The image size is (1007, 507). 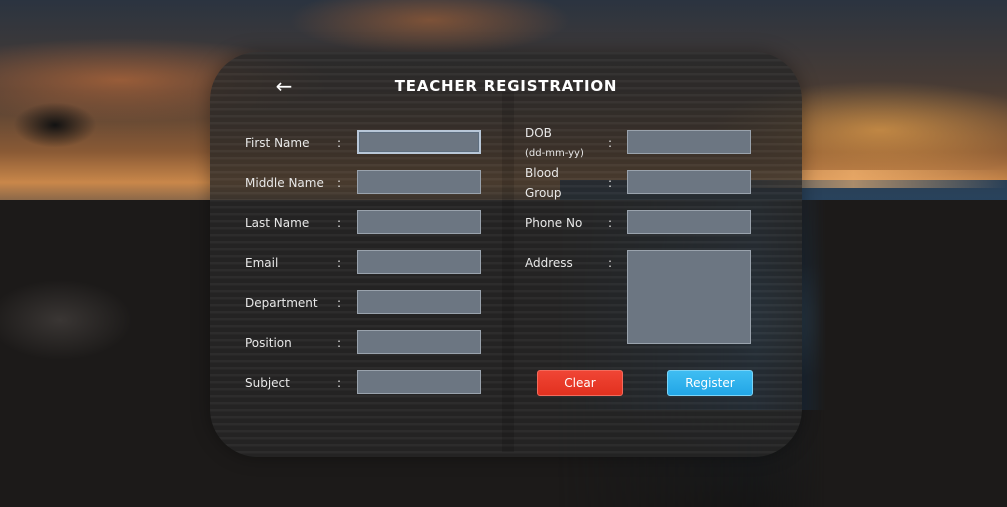 What do you see at coordinates (284, 183) in the screenshot?
I see `middle-name-label: Middle Name` at bounding box center [284, 183].